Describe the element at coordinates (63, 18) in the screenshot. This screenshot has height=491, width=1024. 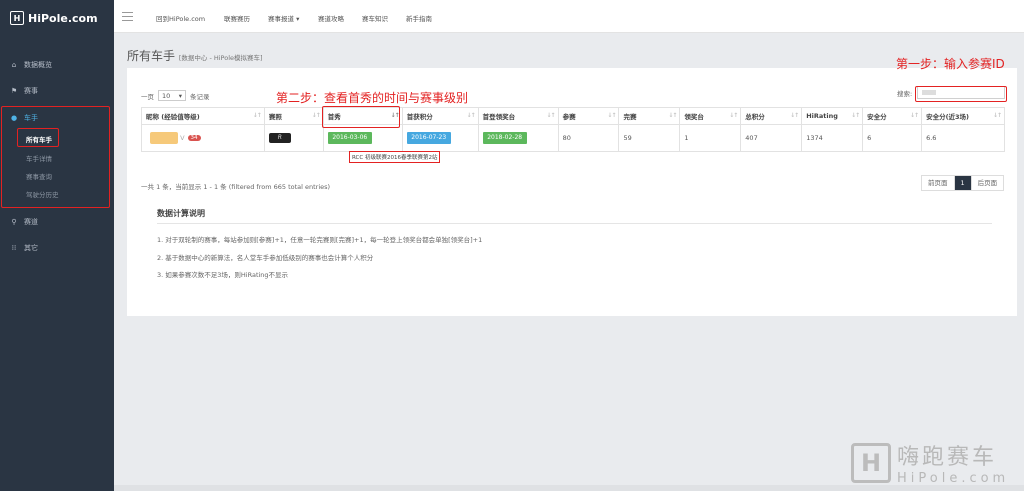
I see `brand-name: HiPole.com` at that location.